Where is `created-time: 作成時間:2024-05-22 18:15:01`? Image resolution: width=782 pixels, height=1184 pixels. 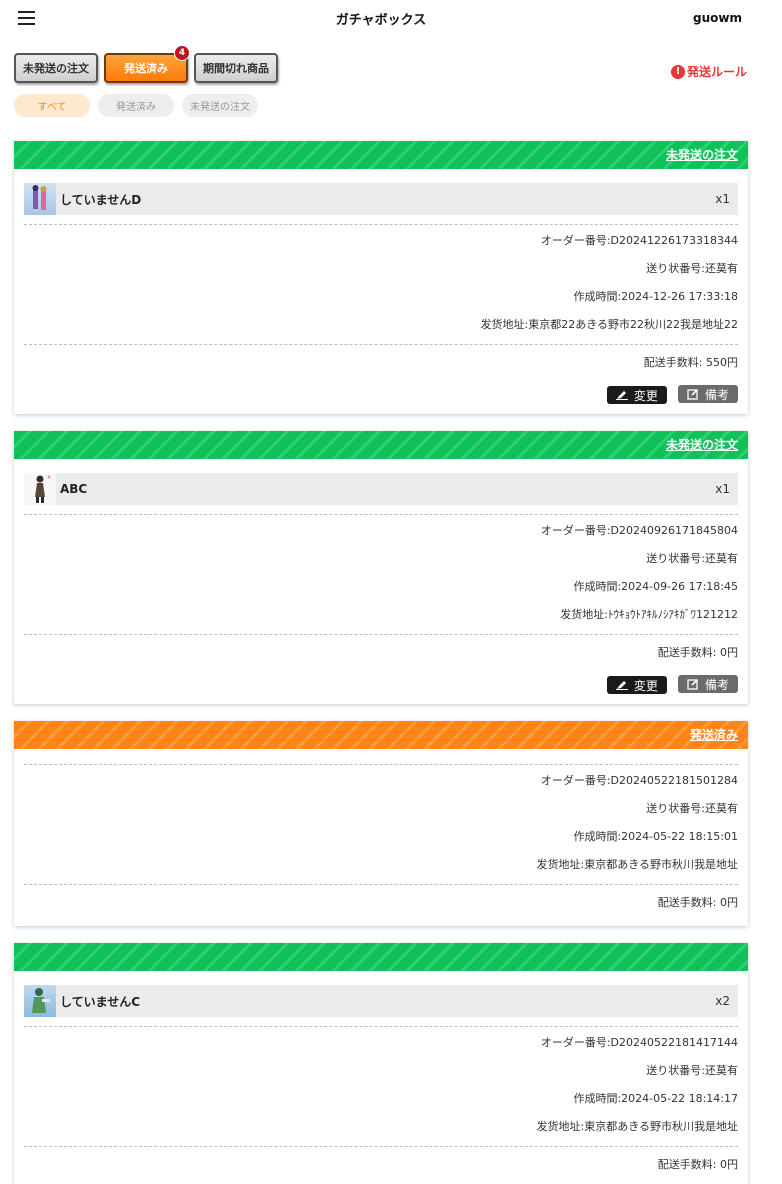 created-time: 作成時間:2024-05-22 18:15:01 is located at coordinates (655, 836).